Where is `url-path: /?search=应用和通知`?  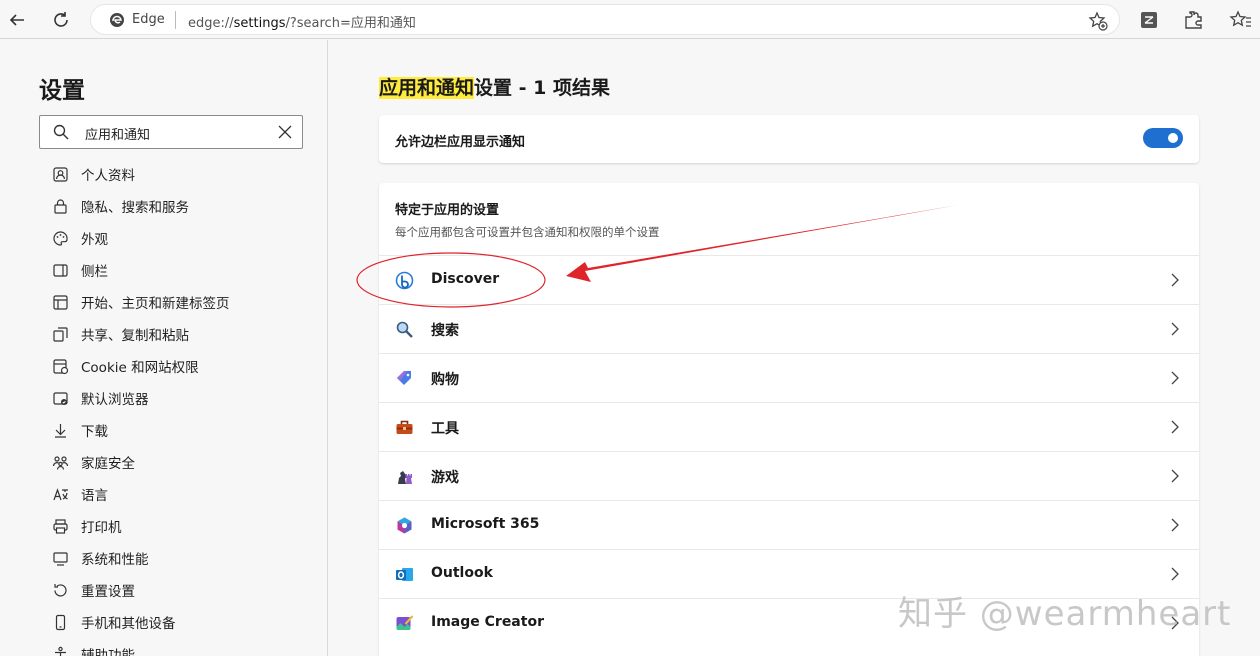 url-path: /?search=应用和通知 is located at coordinates (350, 23).